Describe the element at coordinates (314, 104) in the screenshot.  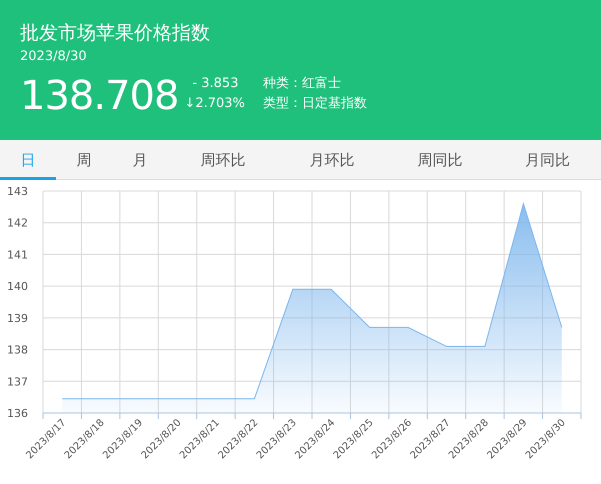
I see `index-type-label: 类型：日定基指数` at that location.